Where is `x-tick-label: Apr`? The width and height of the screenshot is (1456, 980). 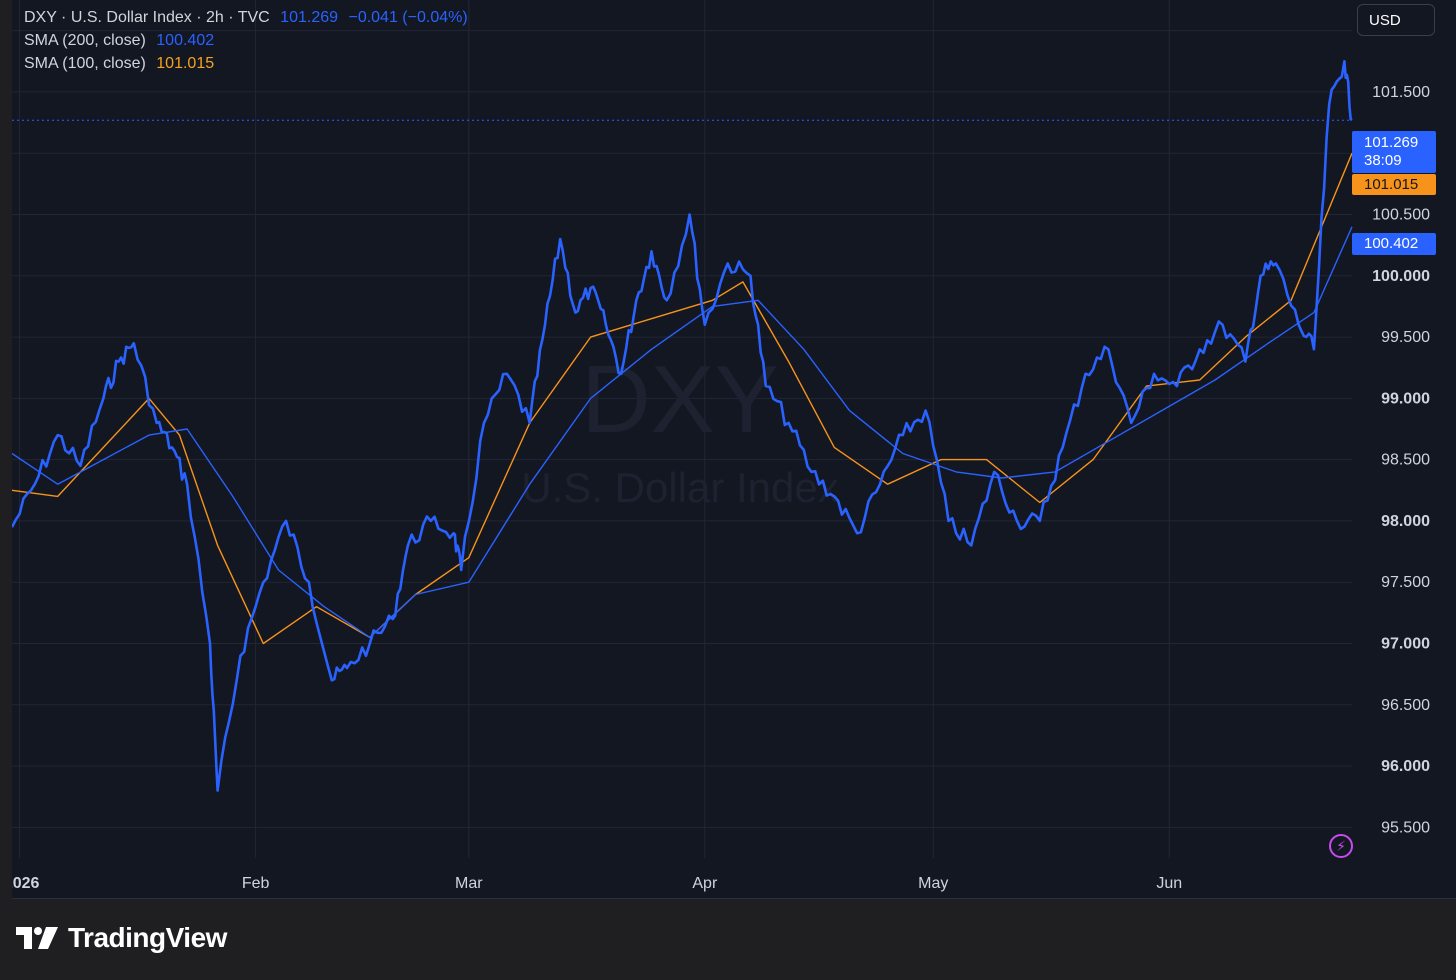
x-tick-label: Apr is located at coordinates (705, 883).